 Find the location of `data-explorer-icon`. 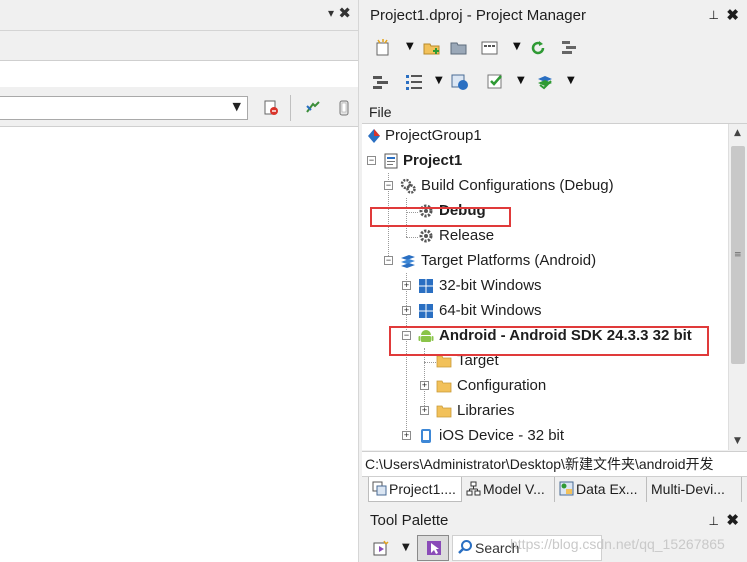

data-explorer-icon is located at coordinates (566, 488).